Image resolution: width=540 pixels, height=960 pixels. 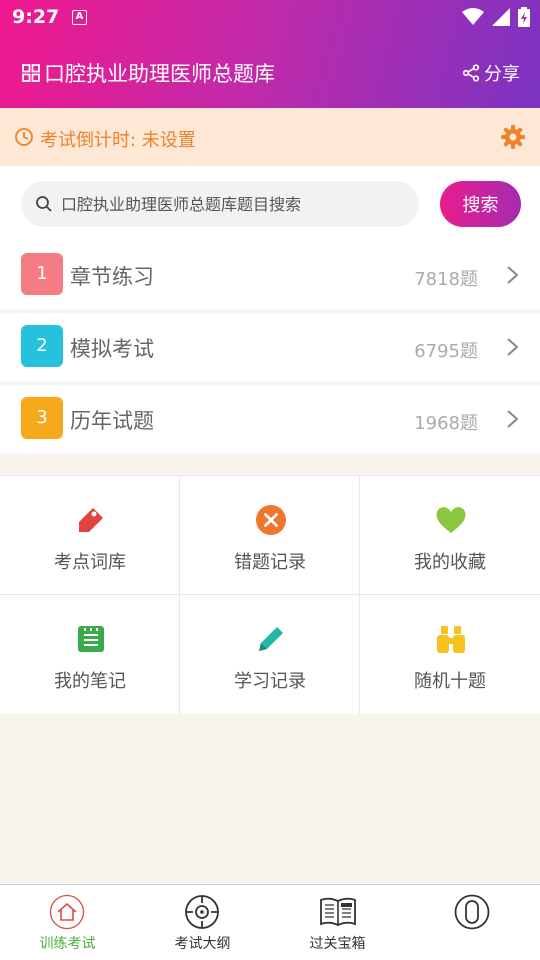 What do you see at coordinates (270, 137) in the screenshot?
I see `exam-countdown-bar: 考试倒计时: 未设置` at bounding box center [270, 137].